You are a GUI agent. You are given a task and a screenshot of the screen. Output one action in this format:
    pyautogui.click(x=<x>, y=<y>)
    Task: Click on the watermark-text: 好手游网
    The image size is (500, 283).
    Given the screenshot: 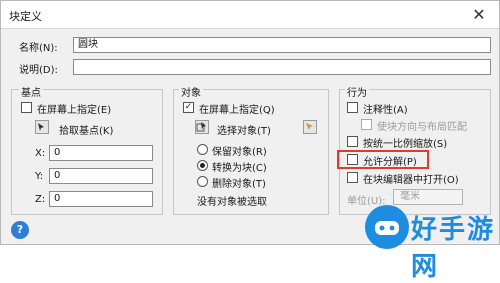 What is the action you would take?
    pyautogui.click(x=453, y=248)
    